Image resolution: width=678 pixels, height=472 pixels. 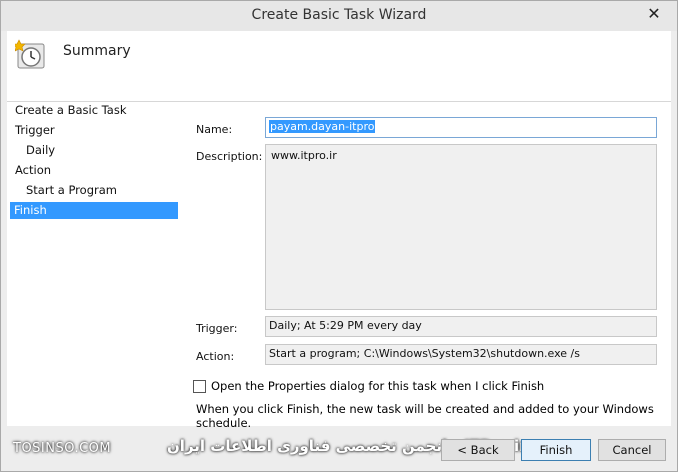 I want to click on description-label: Description:, so click(x=229, y=156).